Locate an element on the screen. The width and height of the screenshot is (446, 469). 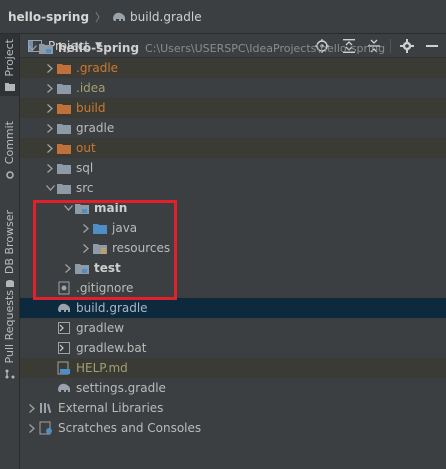
tree-item-label: build.gradle is located at coordinates (112, 308).